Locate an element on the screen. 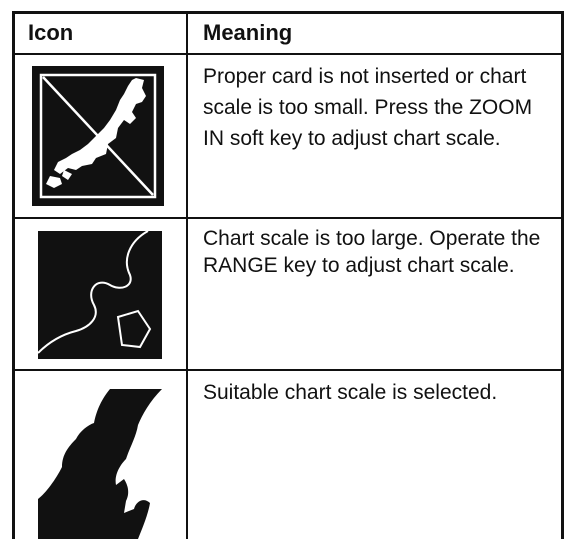  table-top-border is located at coordinates (288, 12).